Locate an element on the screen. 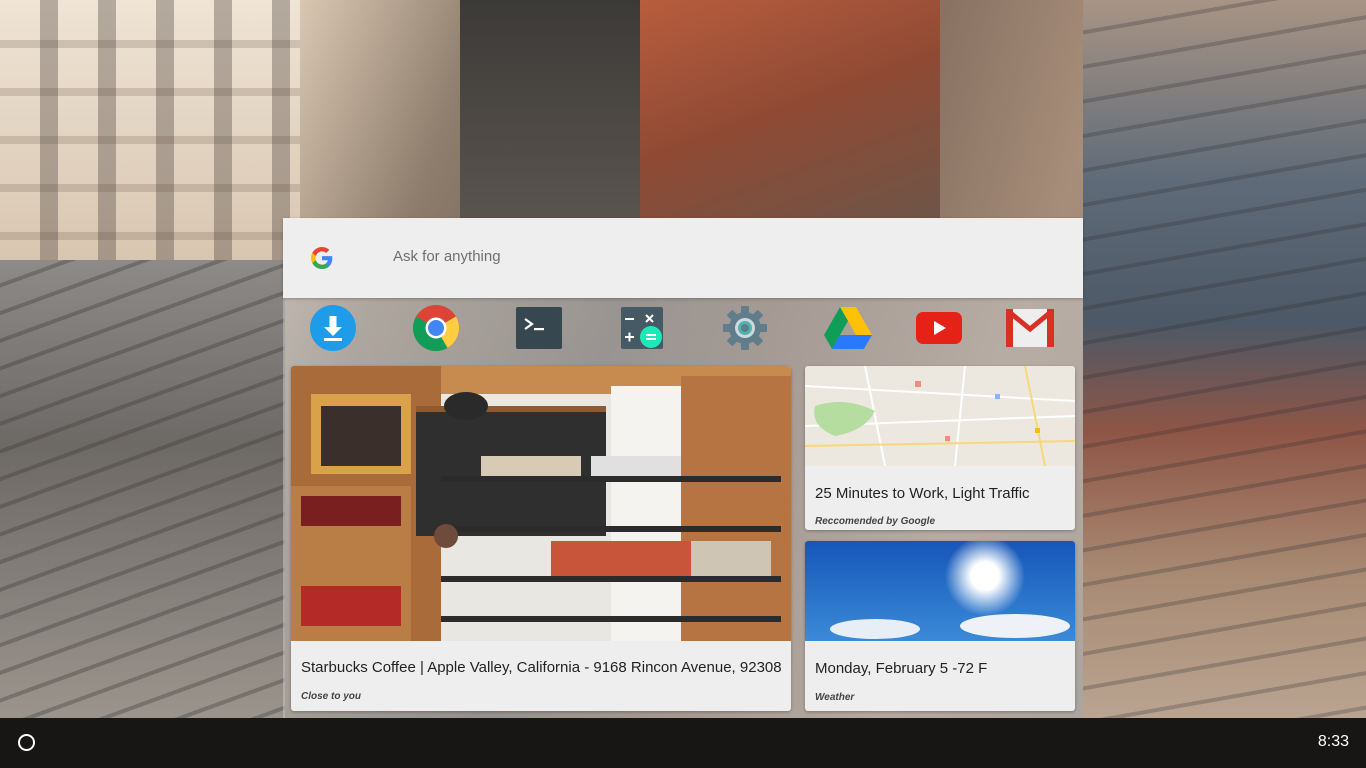  shelf is located at coordinates (683, 743).